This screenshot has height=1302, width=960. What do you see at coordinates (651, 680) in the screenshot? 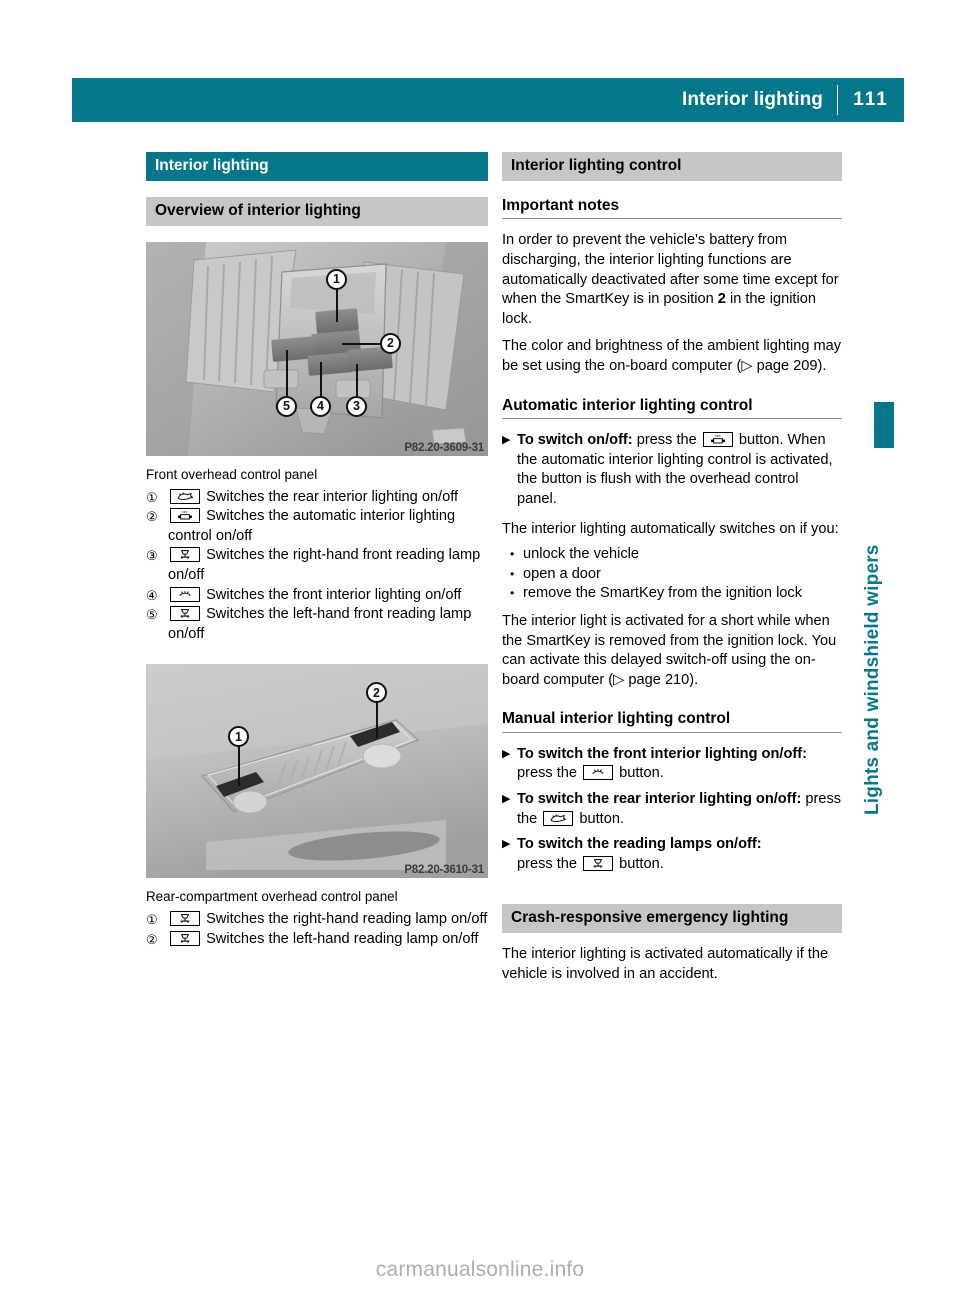
I see `cross-reference-link: ▷ page 210` at bounding box center [651, 680].